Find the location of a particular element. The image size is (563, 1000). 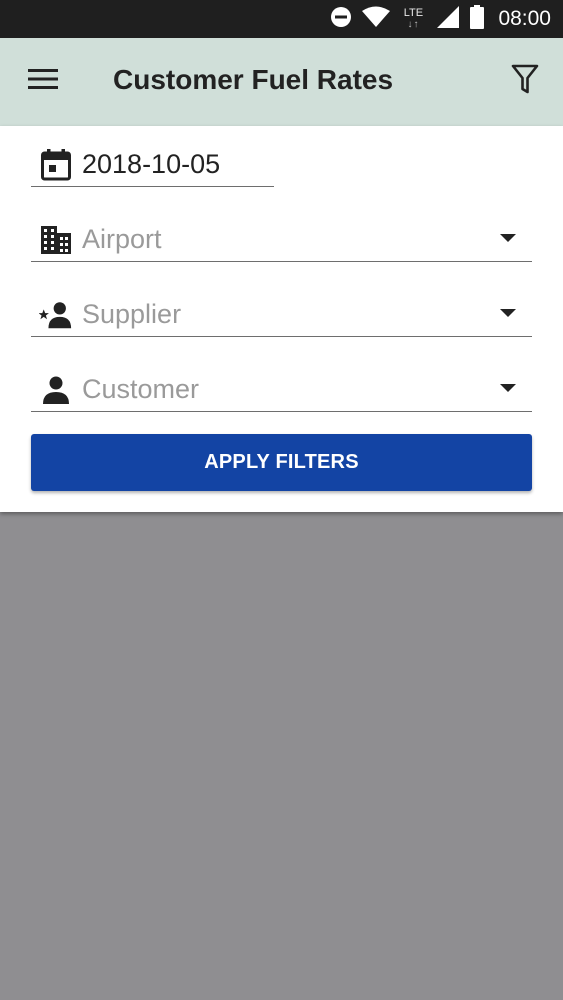

supplier-placeholder: Supplier is located at coordinates (132, 314).